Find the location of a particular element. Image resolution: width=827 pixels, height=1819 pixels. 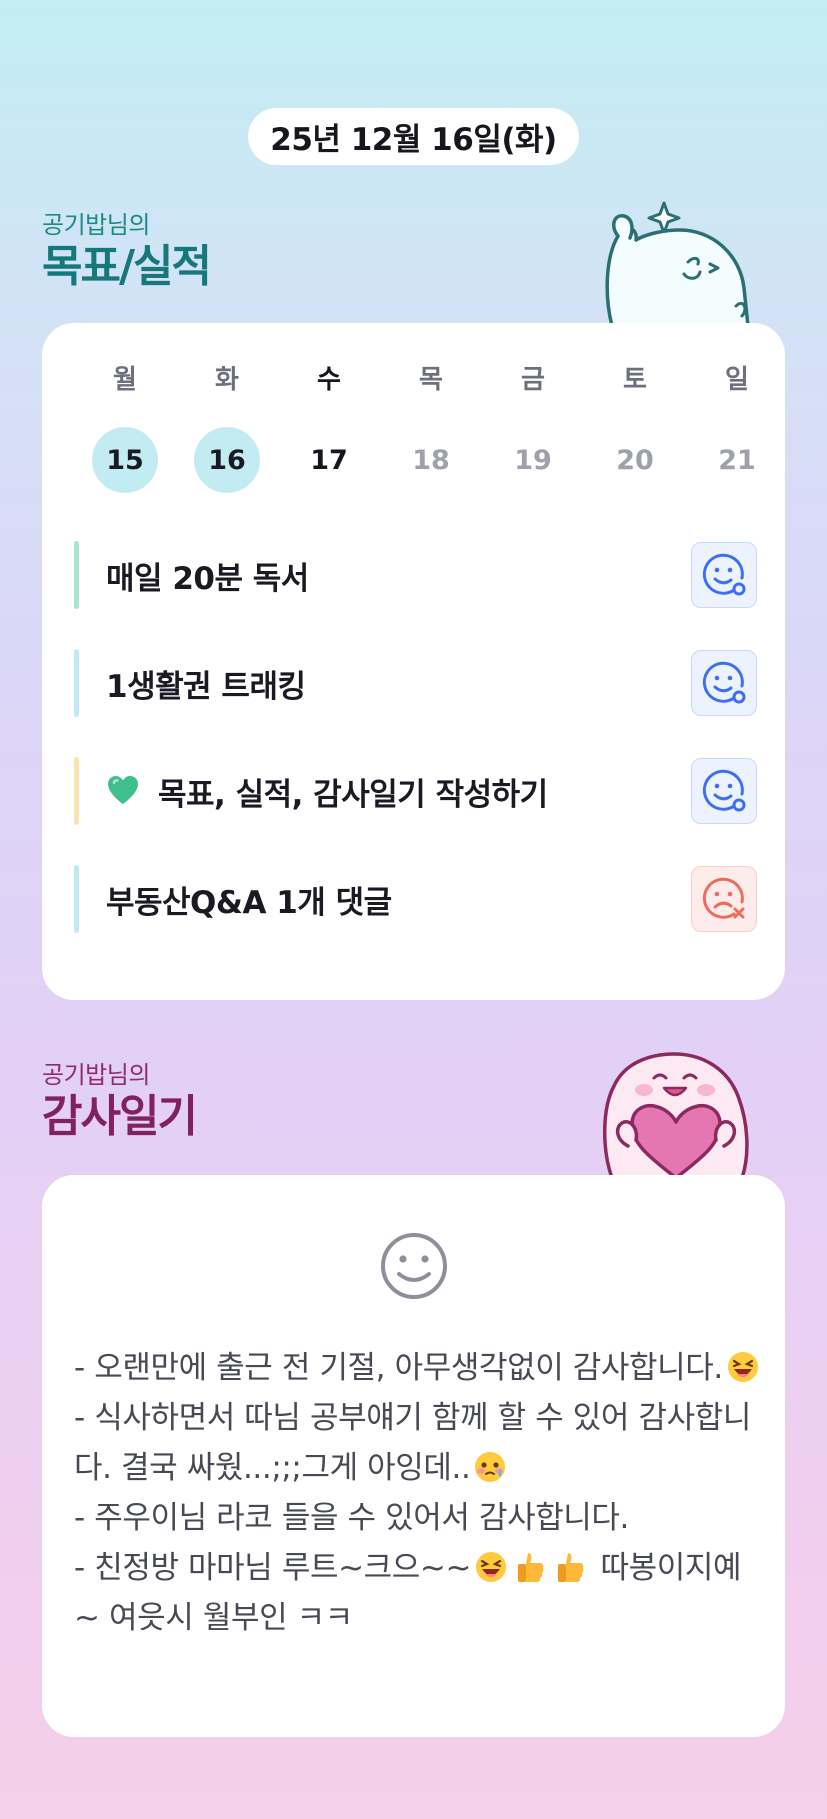

date-cell: 19 is located at coordinates (533, 460).